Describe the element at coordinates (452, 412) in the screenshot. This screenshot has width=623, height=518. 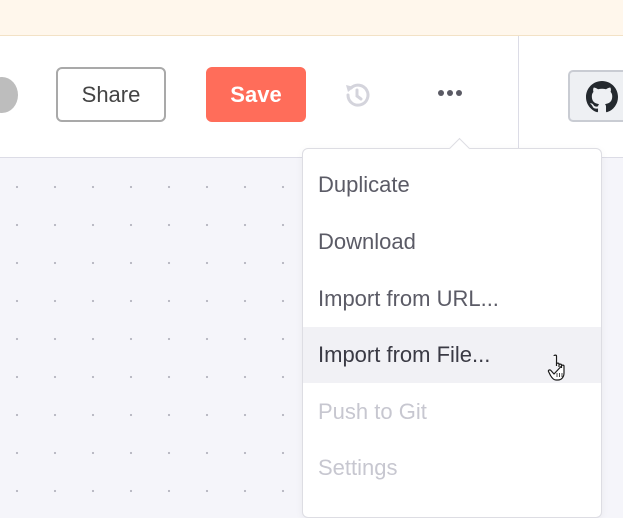
I see `menu-item-push-to-git: Push to Git` at that location.